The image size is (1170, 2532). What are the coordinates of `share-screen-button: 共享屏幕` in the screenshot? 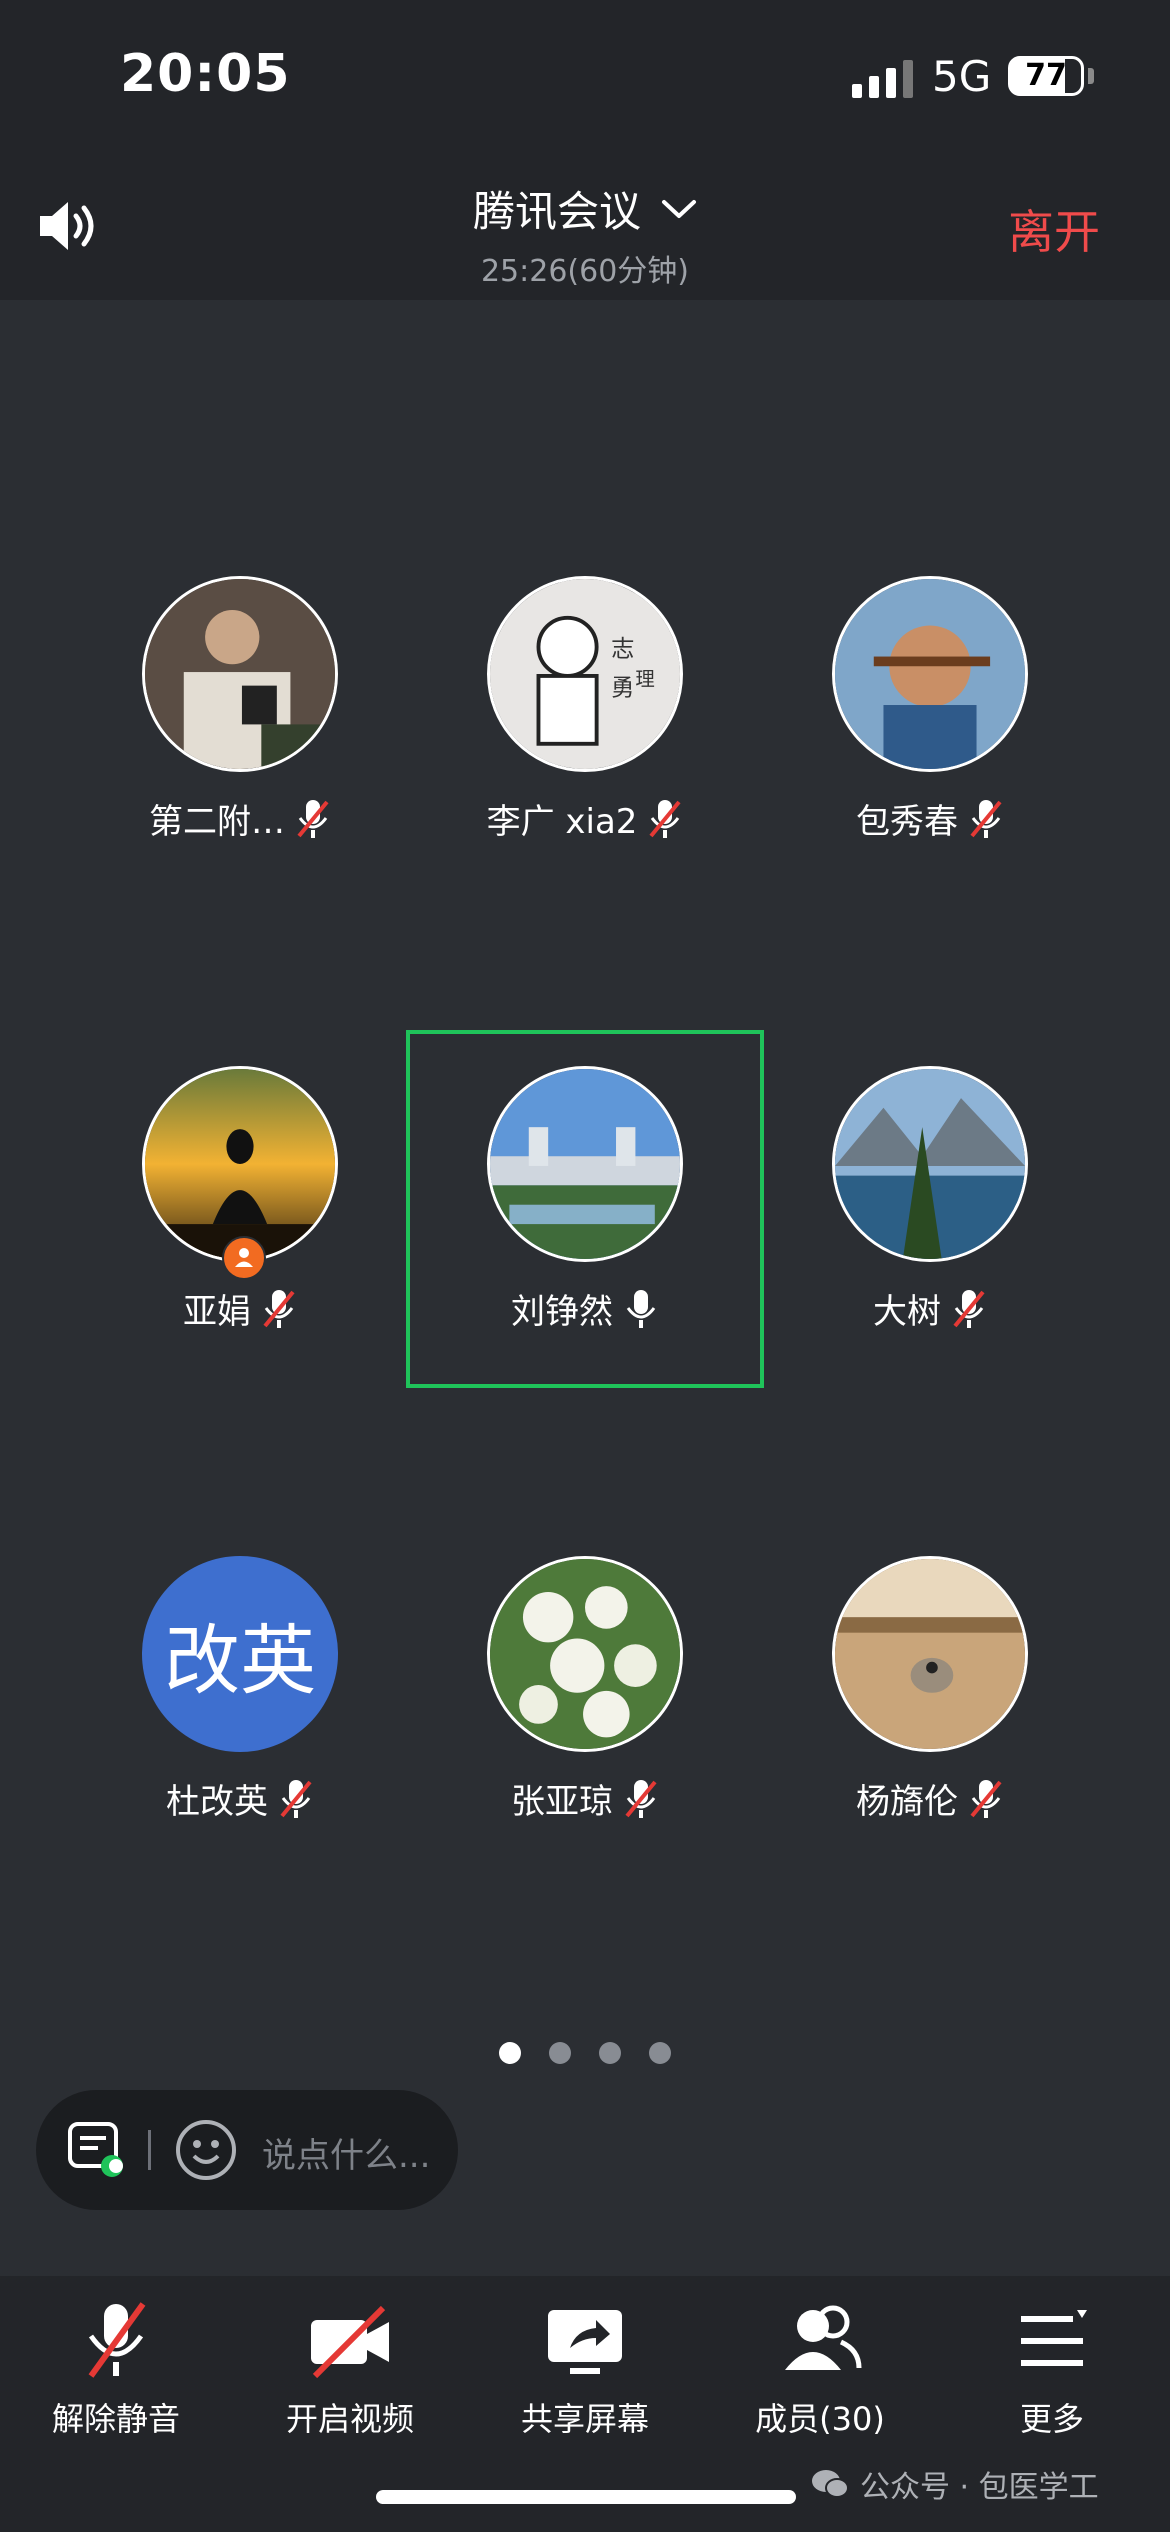 It's located at (585, 2368).